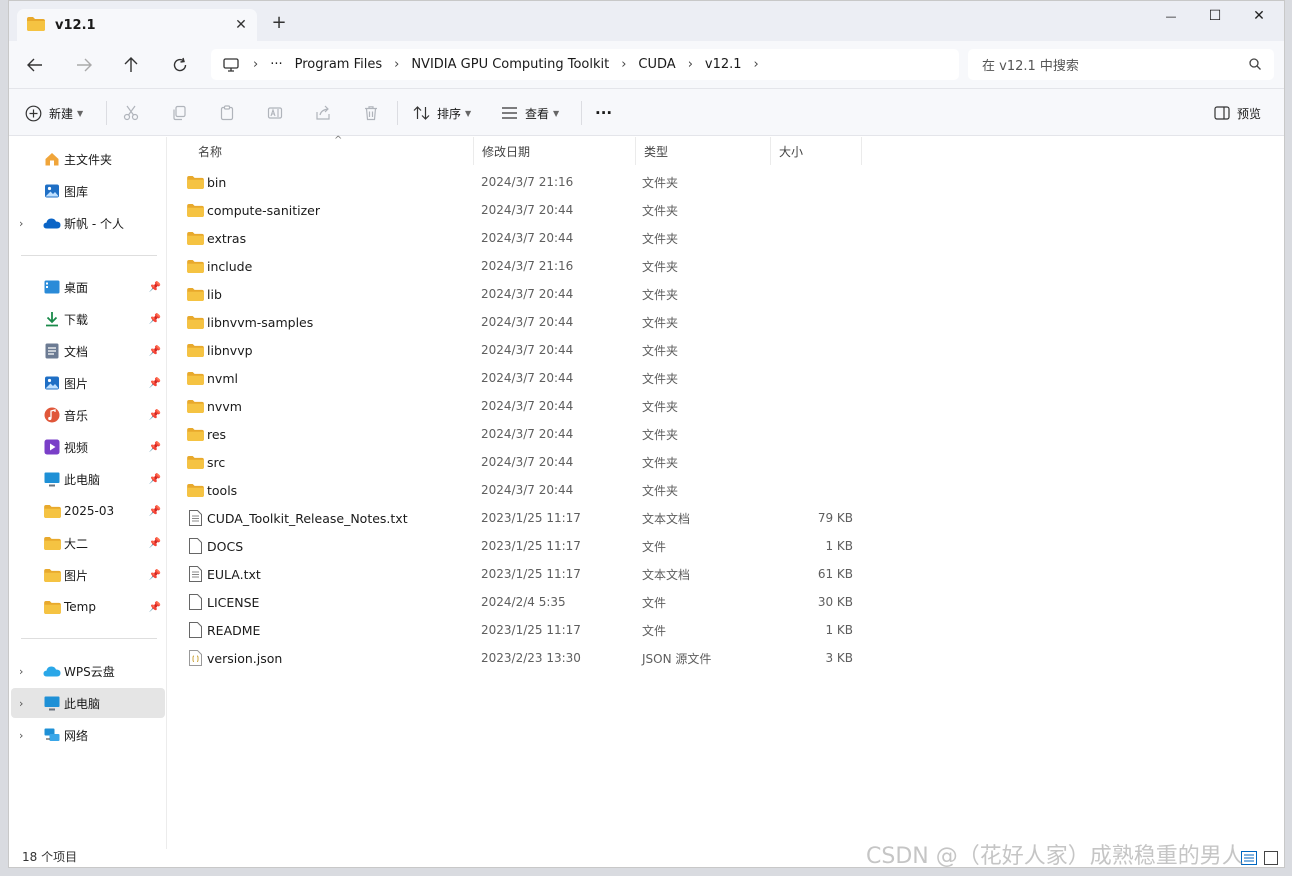 The width and height of the screenshot is (1292, 876). What do you see at coordinates (204, 294) in the screenshot?
I see `file-name-cell: lib` at bounding box center [204, 294].